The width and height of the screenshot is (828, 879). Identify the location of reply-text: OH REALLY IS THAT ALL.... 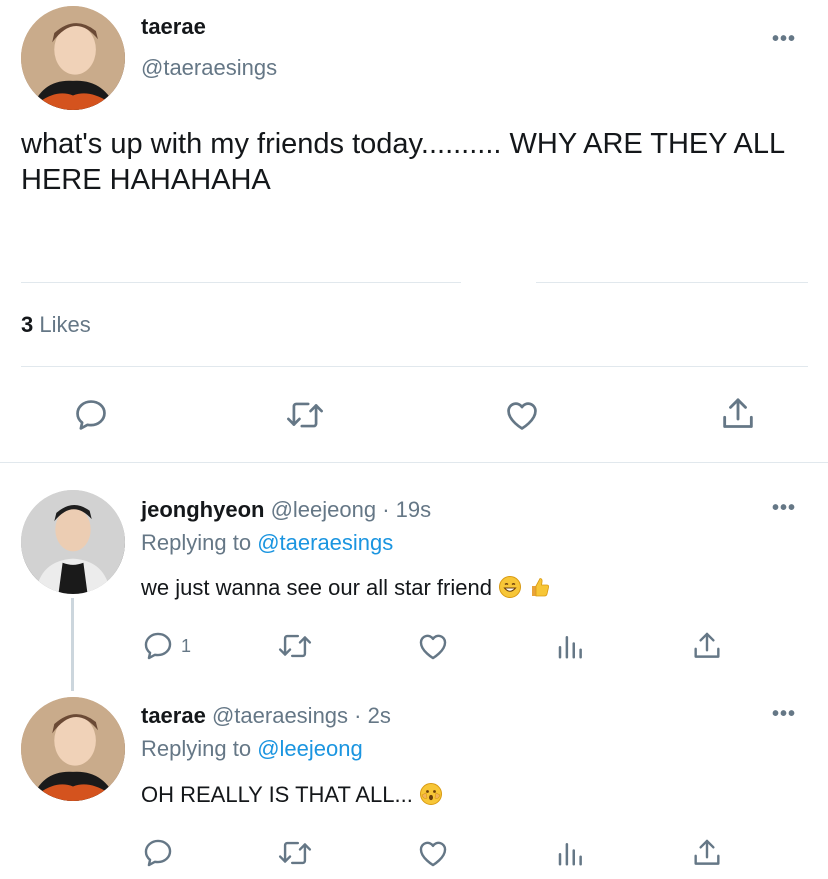
(292, 795).